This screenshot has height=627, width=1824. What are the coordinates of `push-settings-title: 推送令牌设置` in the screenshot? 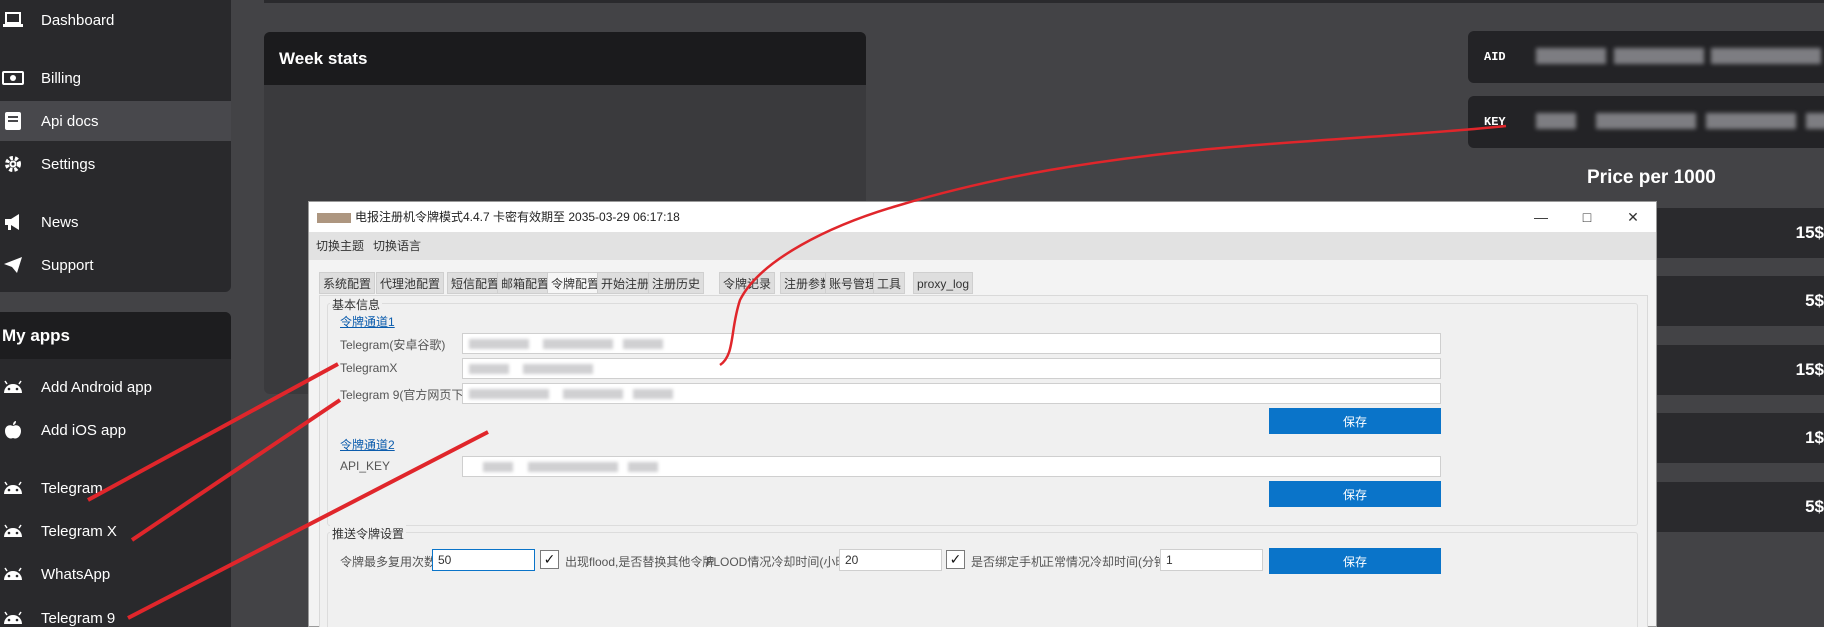 It's located at (368, 533).